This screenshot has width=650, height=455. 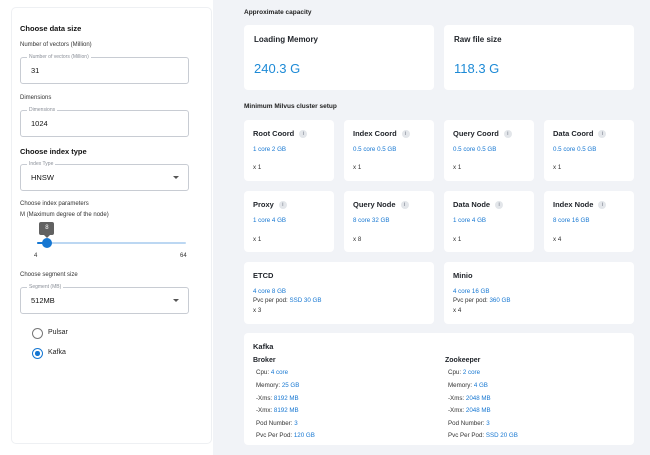 I want to click on etcd-pvc: Pvc per pod: SSD 30 GB, so click(x=287, y=300).